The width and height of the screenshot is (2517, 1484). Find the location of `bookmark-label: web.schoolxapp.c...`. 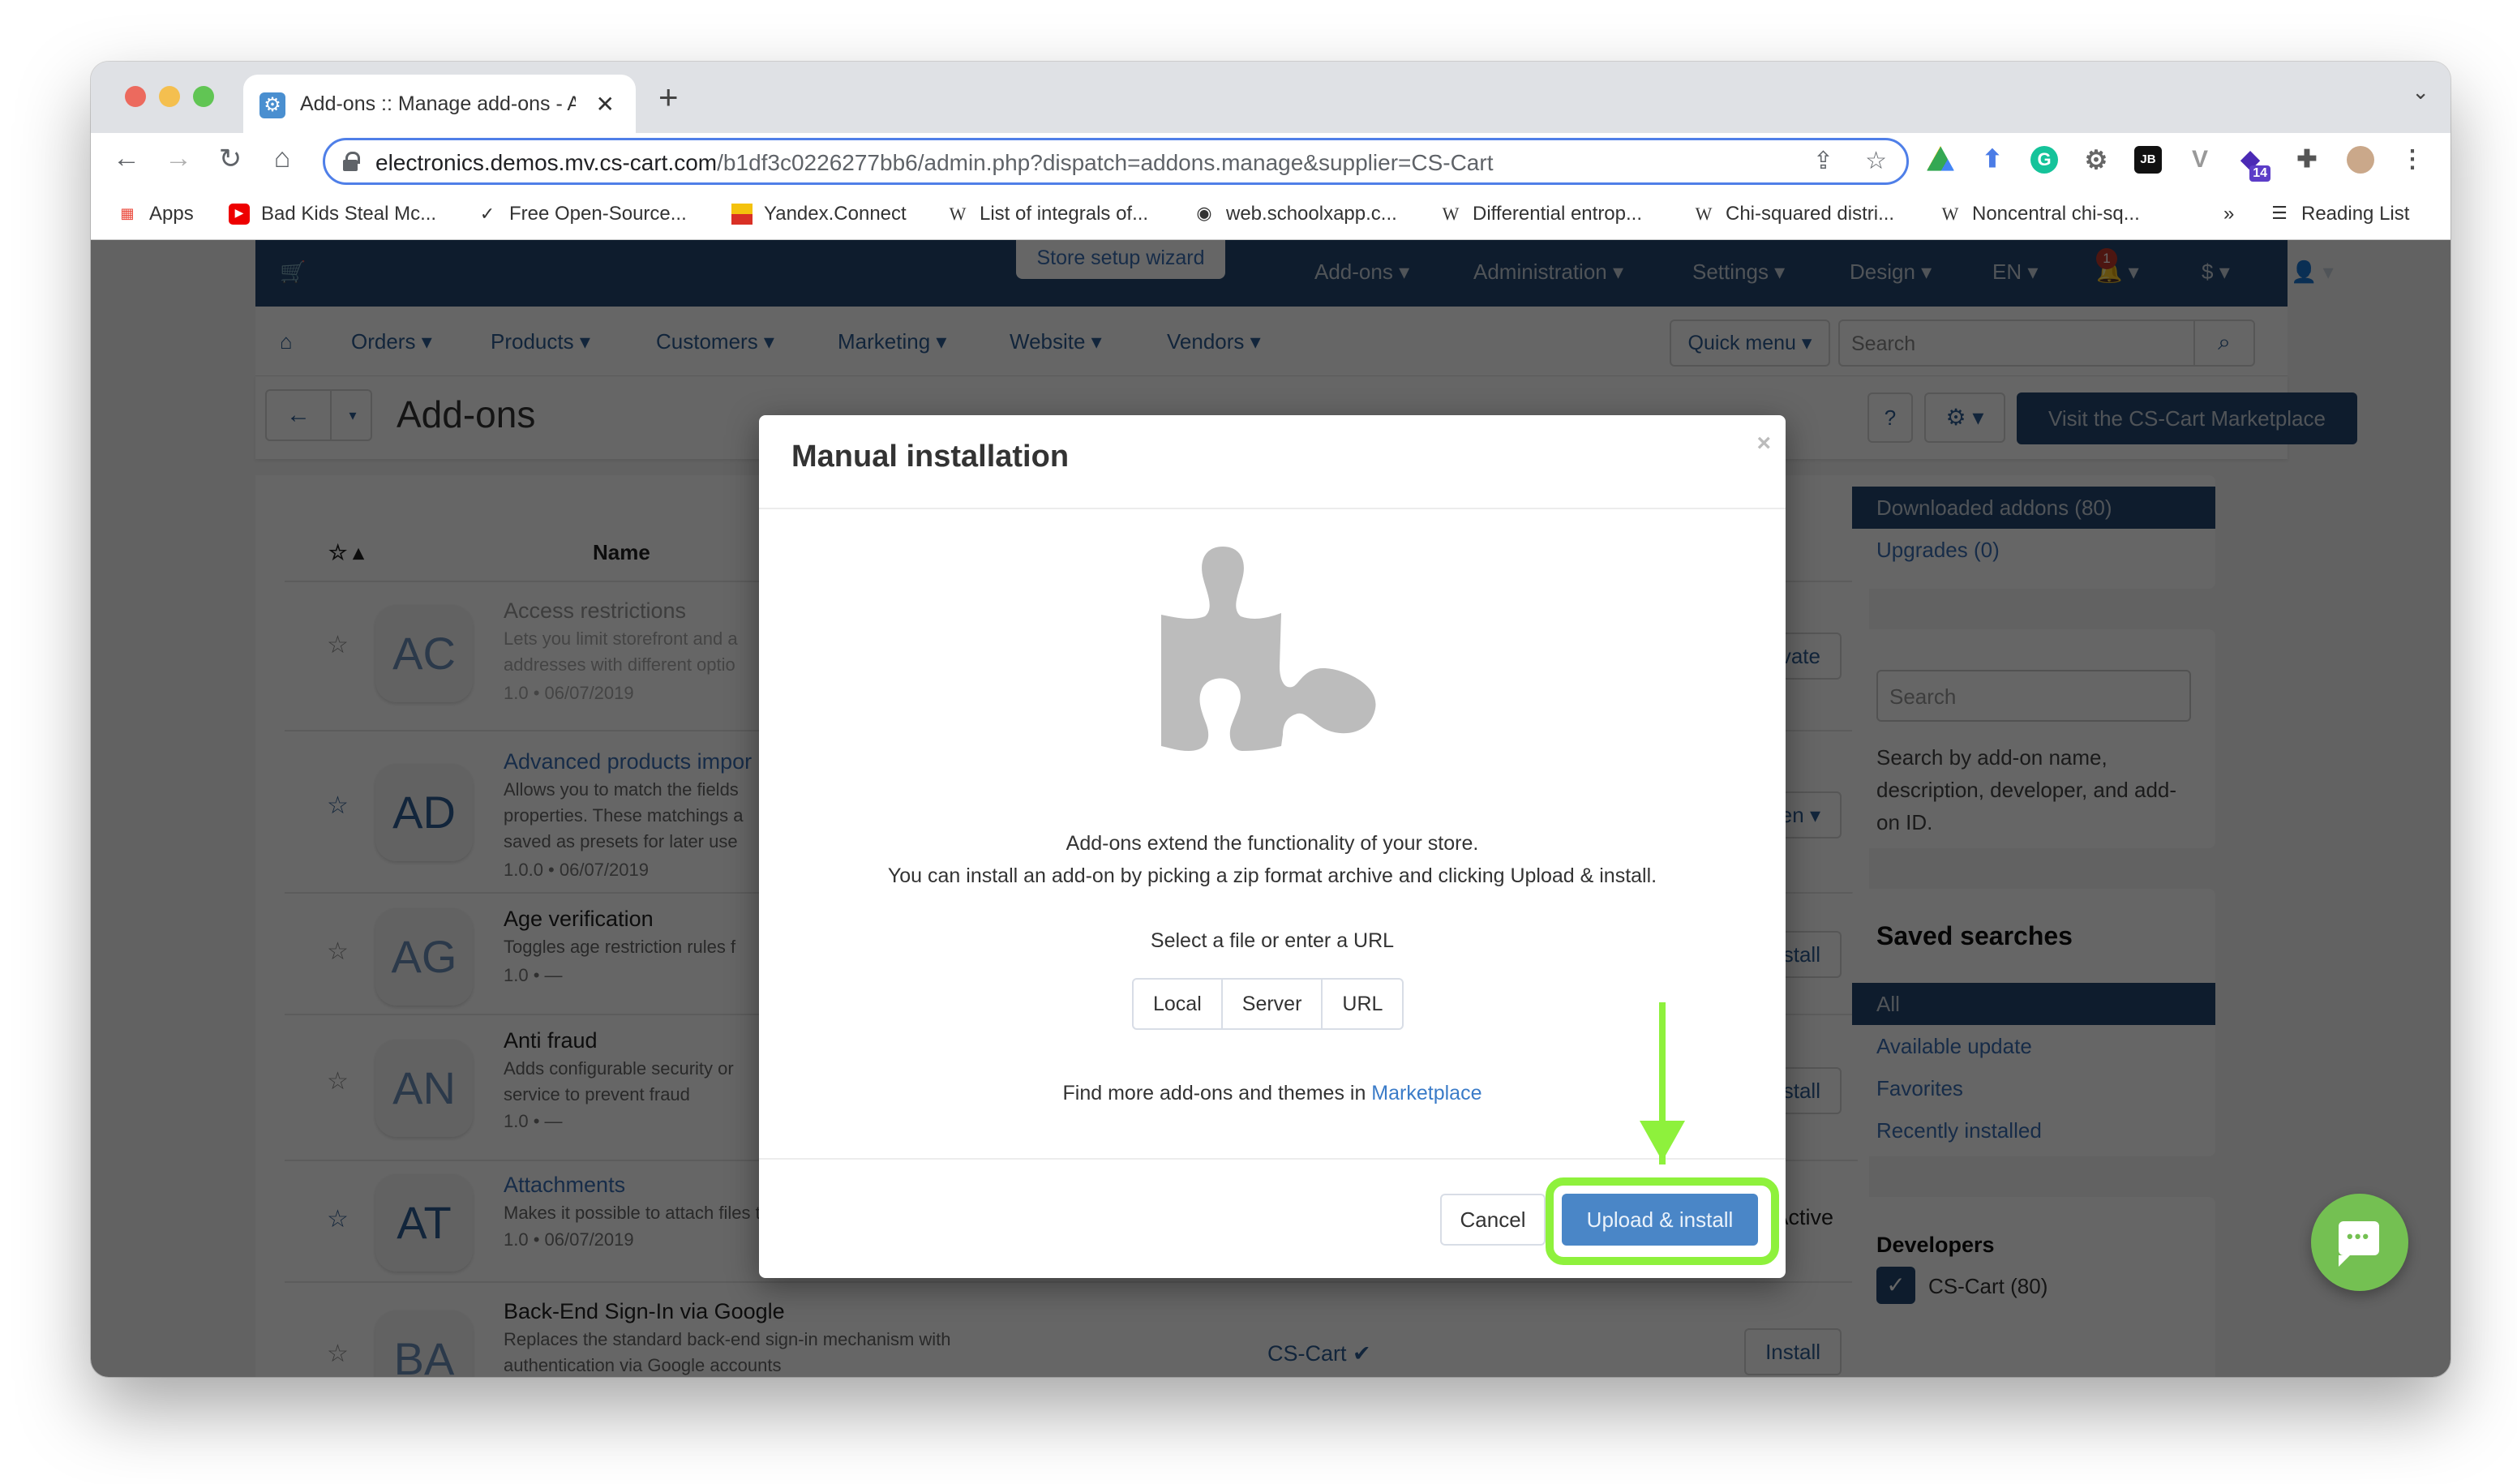

bookmark-label: web.schoolxapp.c... is located at coordinates (1311, 214).